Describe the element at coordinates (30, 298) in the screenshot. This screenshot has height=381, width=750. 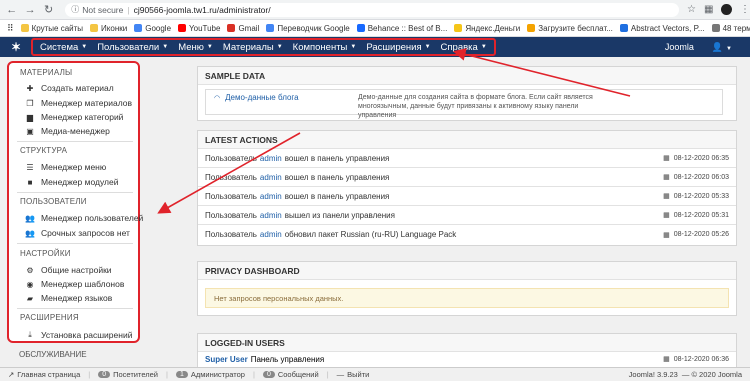
I see `comment-icon: ▰` at that location.